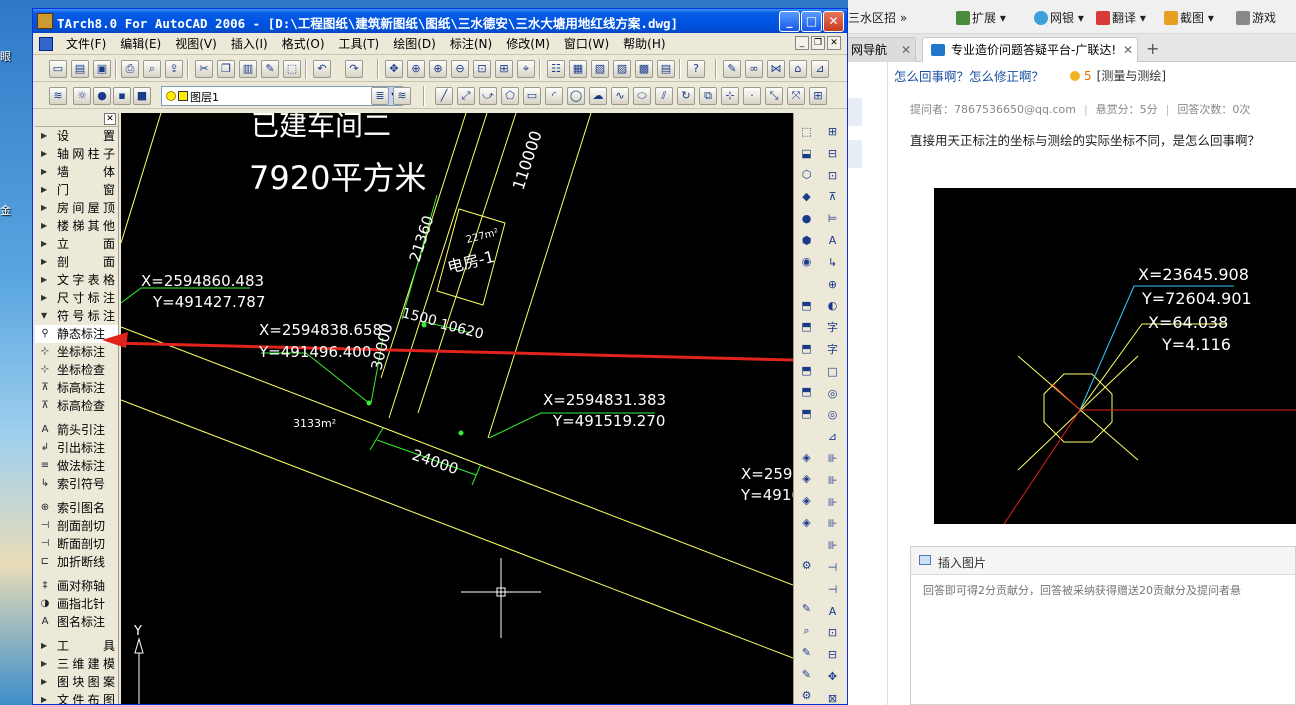 This screenshot has width=1296, height=705. I want to click on zoom-previous-icon: ⌖, so click(526, 69).